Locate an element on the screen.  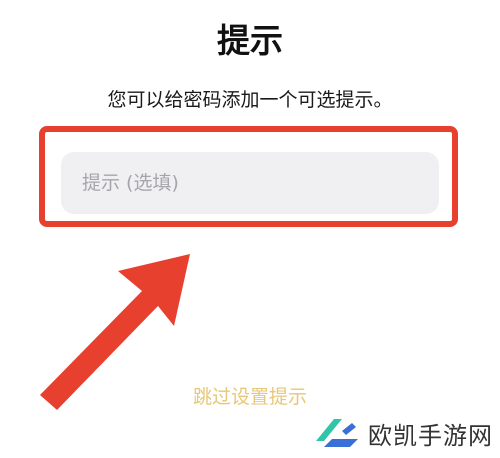
hint-input is located at coordinates (250, 183).